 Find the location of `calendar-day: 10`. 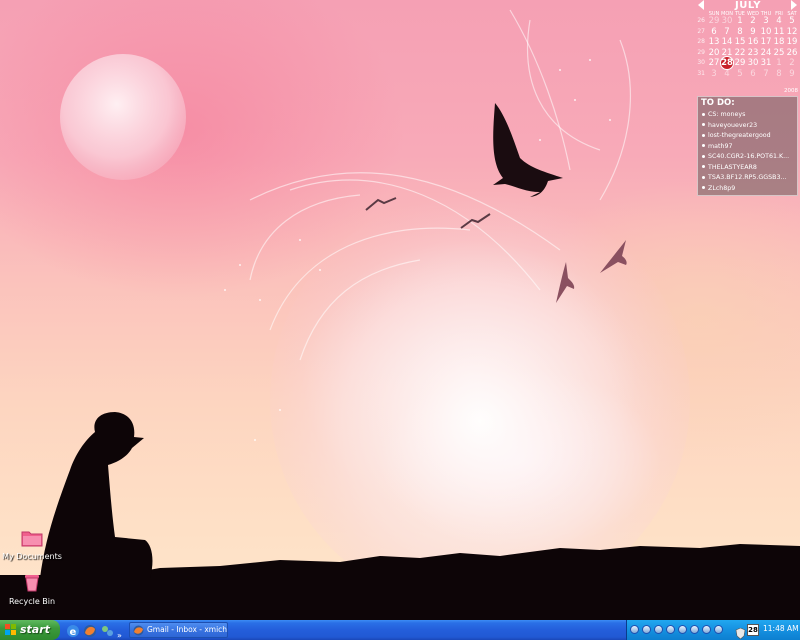

calendar-day: 10 is located at coordinates (766, 32).